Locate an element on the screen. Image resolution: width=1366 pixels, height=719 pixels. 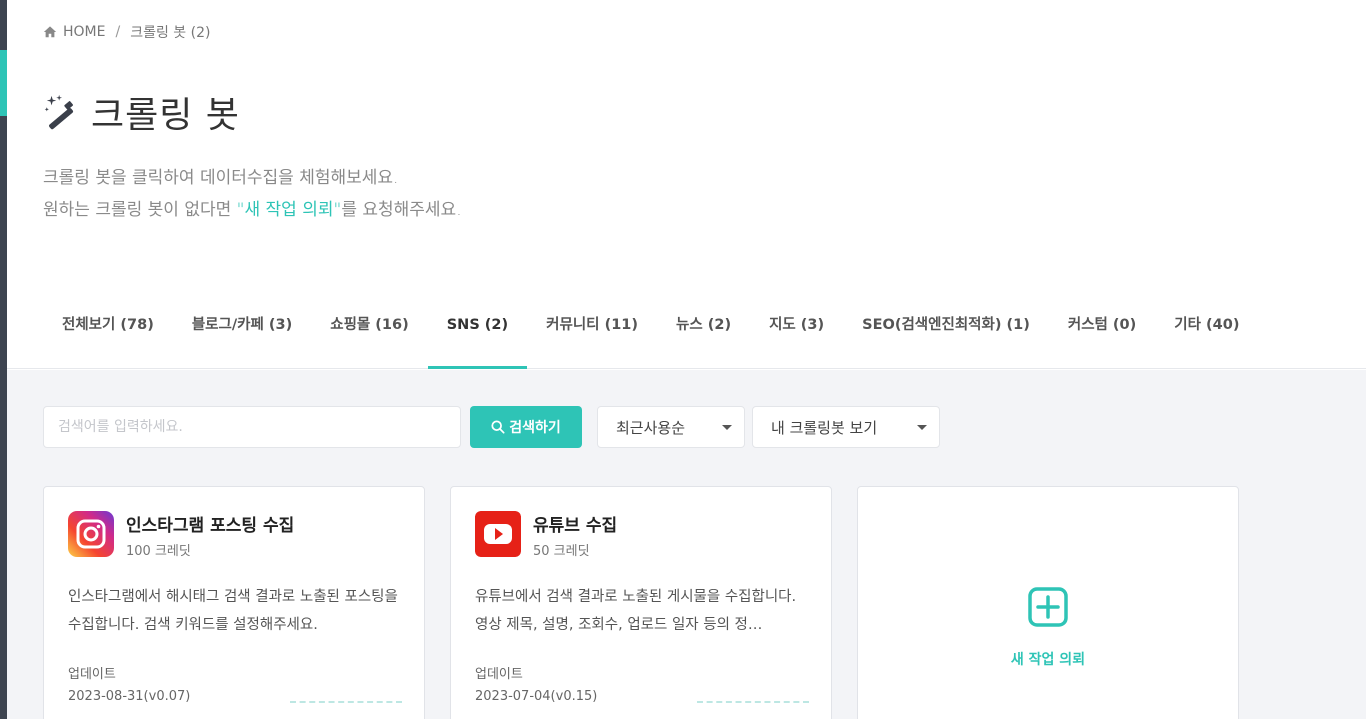
instagram-icon is located at coordinates (91, 534).